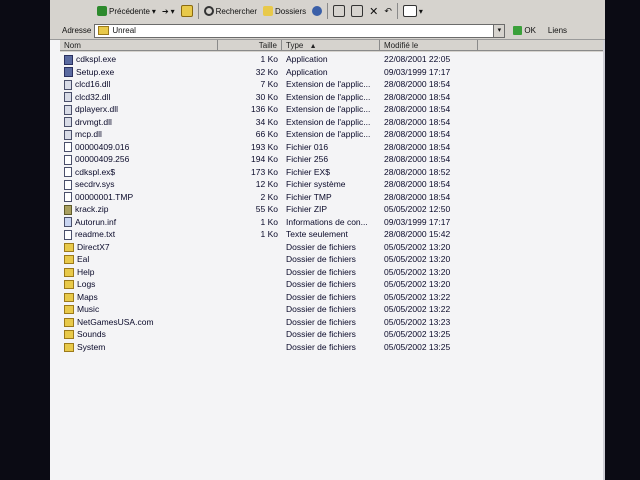 This screenshot has height=480, width=640. Describe the element at coordinates (198, 11) in the screenshot. I see `toolbar-divider` at that location.